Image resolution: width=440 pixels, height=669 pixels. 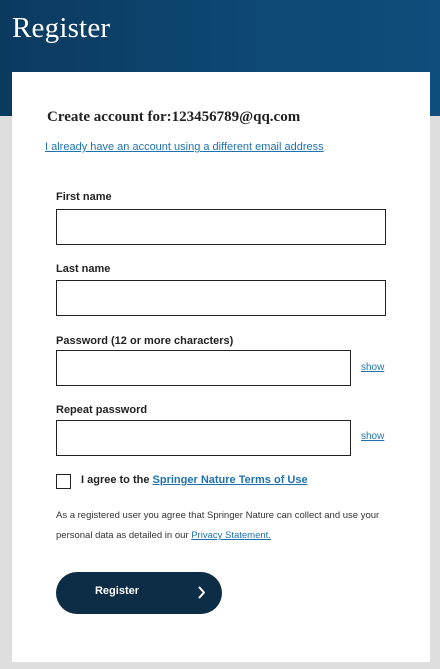 What do you see at coordinates (117, 480) in the screenshot?
I see `terms-prefix: I agree to the` at bounding box center [117, 480].